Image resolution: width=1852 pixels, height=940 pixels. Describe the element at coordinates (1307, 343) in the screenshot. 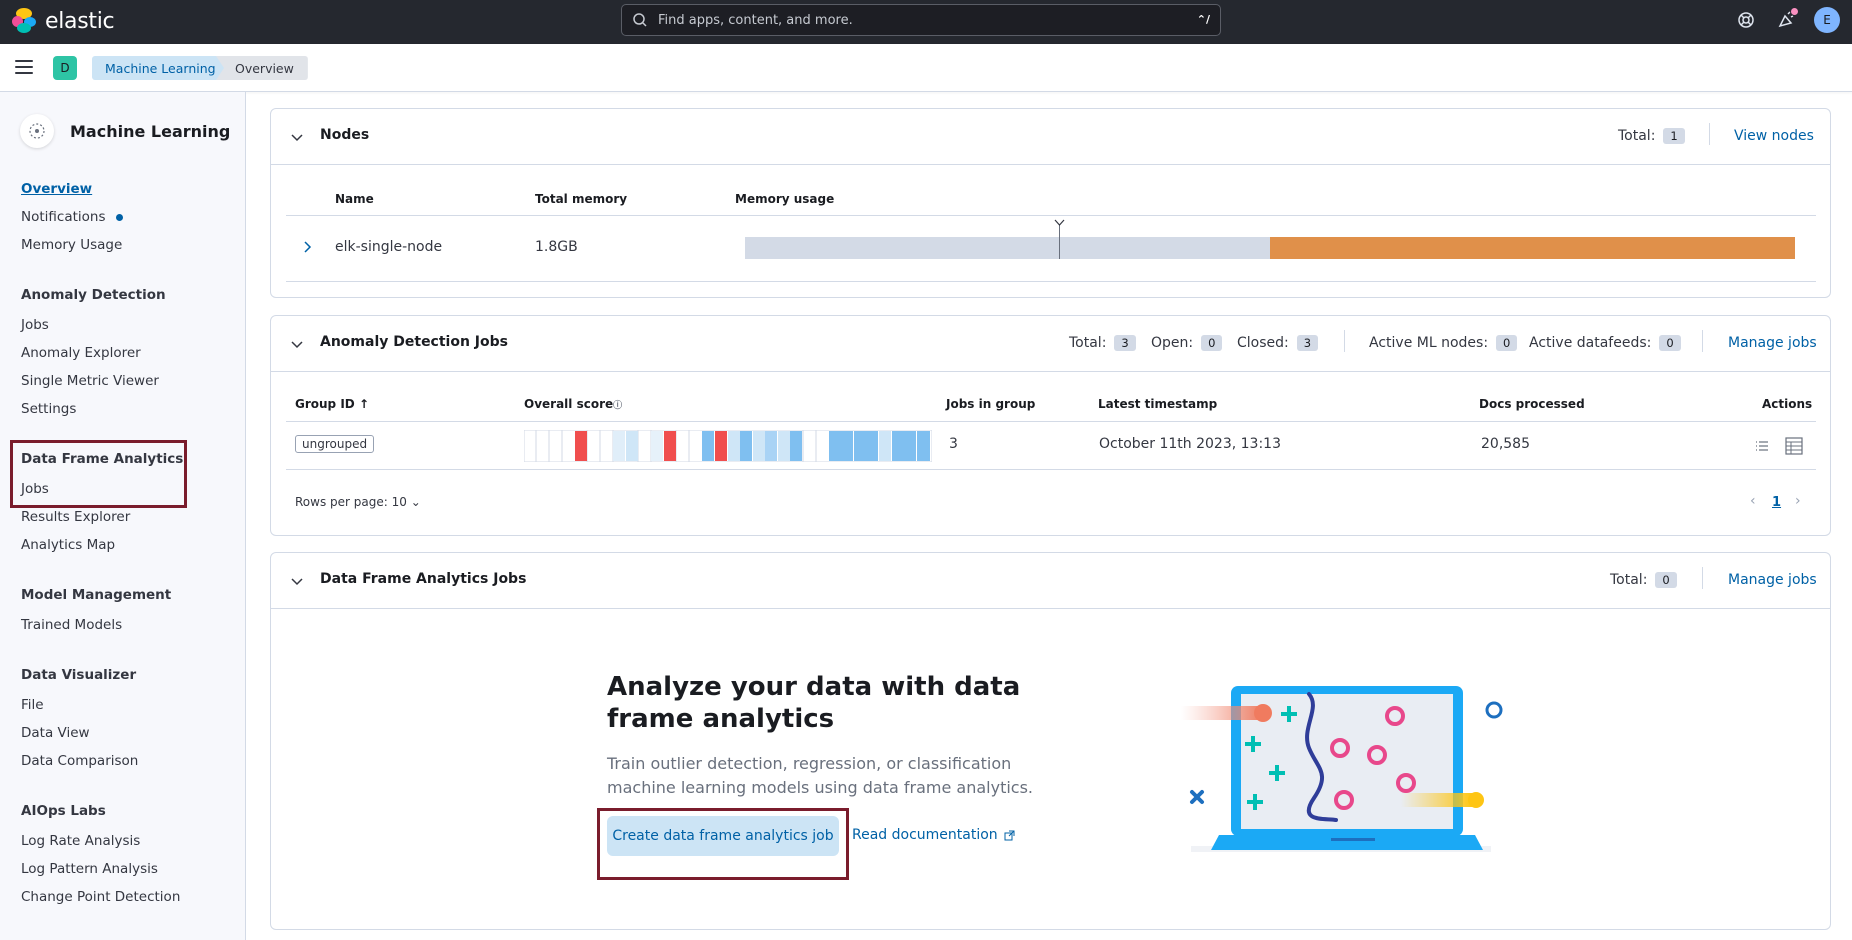

I see `stat-badge: 3` at that location.